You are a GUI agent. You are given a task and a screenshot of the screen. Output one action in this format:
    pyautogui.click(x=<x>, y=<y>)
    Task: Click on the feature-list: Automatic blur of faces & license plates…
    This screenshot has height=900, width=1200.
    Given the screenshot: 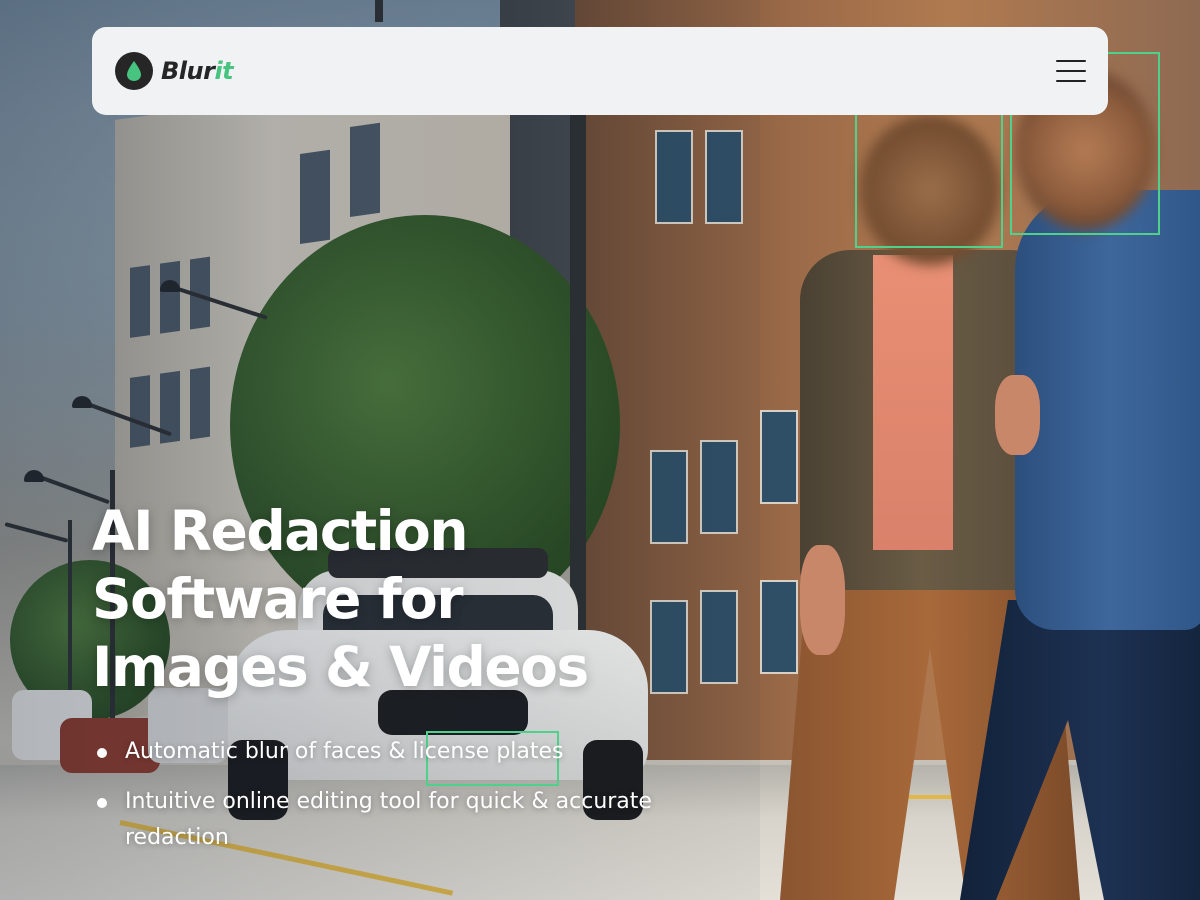 What is the action you would take?
    pyautogui.click(x=375, y=802)
    